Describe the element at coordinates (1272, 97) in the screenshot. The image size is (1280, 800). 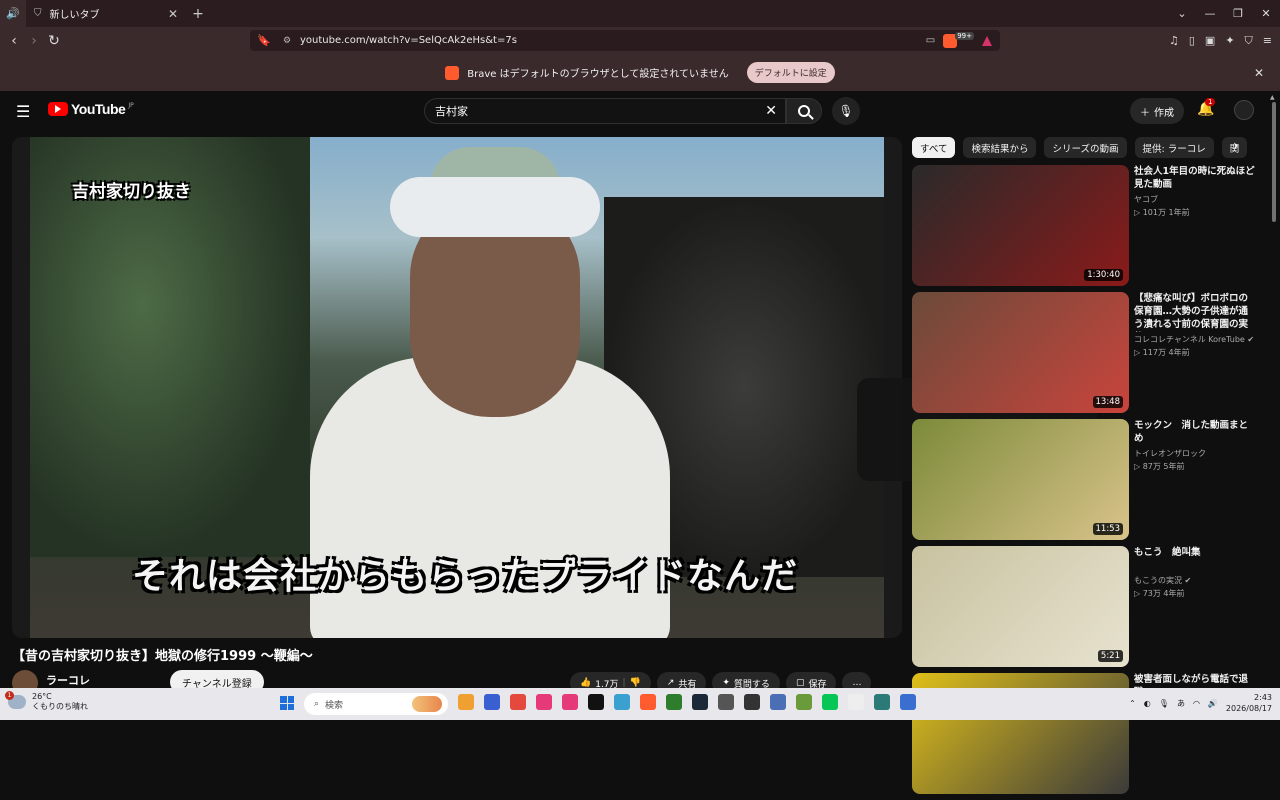
I see `scroll-up-icon: ▲` at that location.